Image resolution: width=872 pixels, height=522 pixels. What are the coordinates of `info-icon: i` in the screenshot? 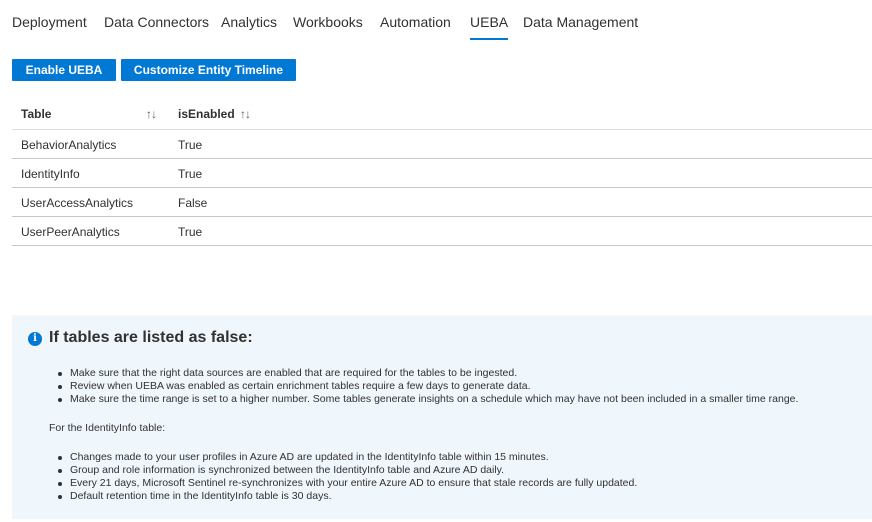 It's located at (35, 339).